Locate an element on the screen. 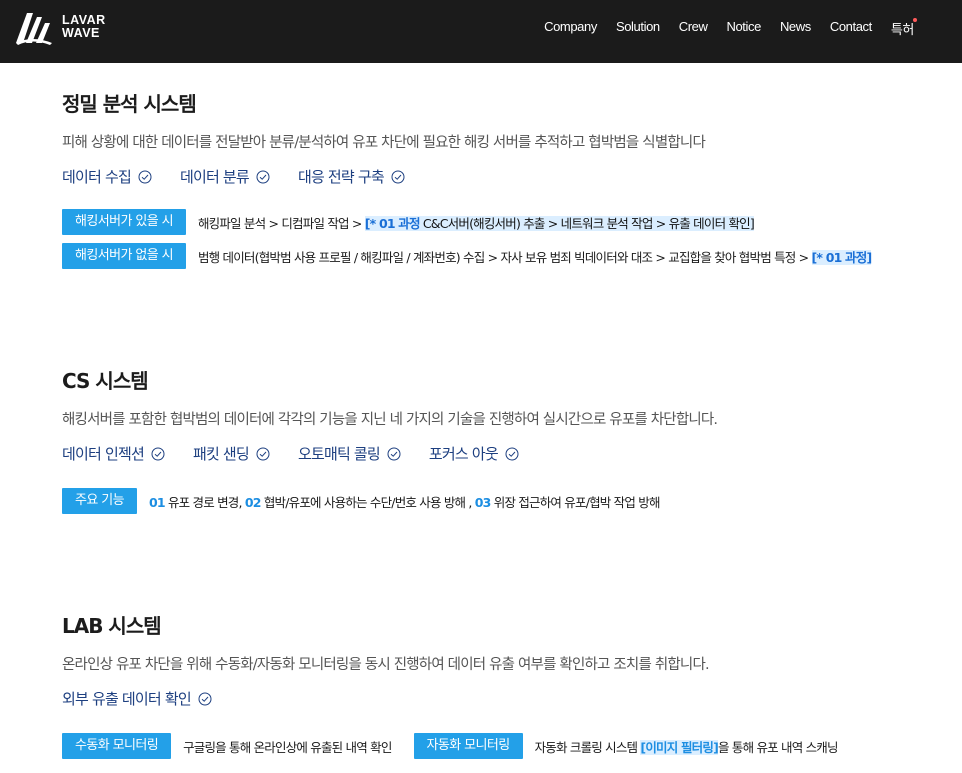  feature-label: 데이터 수집 is located at coordinates (97, 177).